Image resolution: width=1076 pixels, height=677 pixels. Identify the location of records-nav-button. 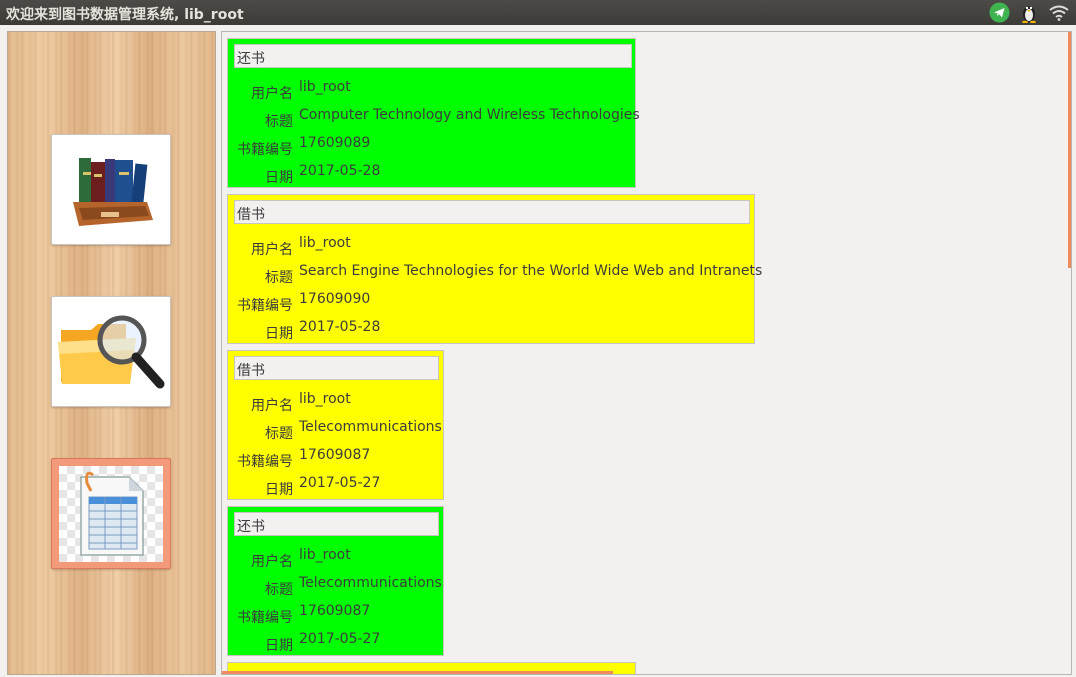
(111, 513).